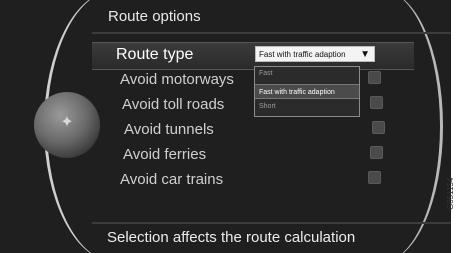  I want to click on route-type-selected-value: Fast with traffic adaption, so click(302, 54).